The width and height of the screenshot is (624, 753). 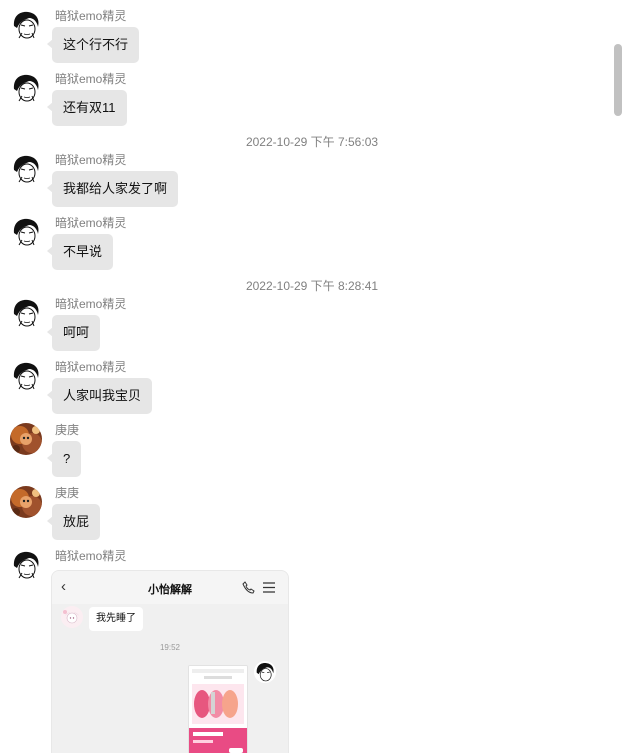 What do you see at coordinates (72, 617) in the screenshot?
I see `girl-avatar` at bounding box center [72, 617].